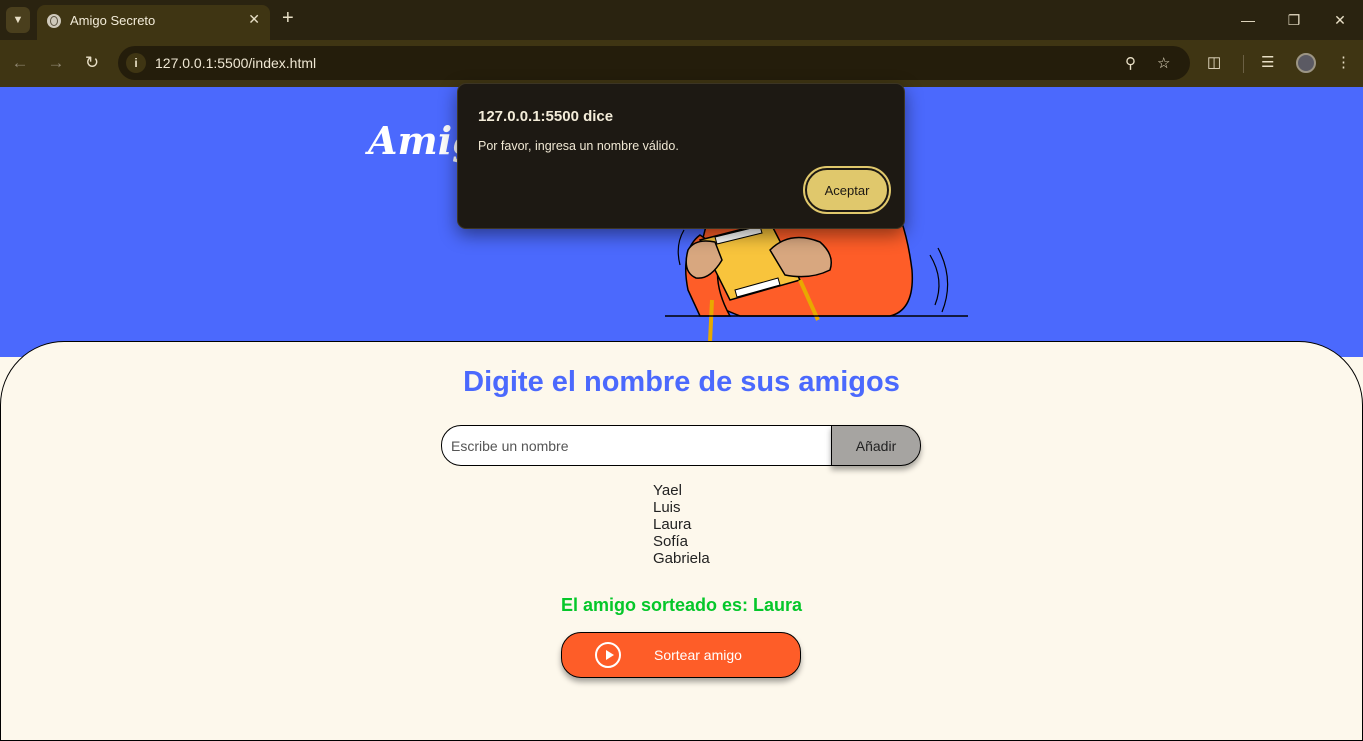 The width and height of the screenshot is (1363, 741). Describe the element at coordinates (1306, 63) in the screenshot. I see `profile-avatar` at that location.